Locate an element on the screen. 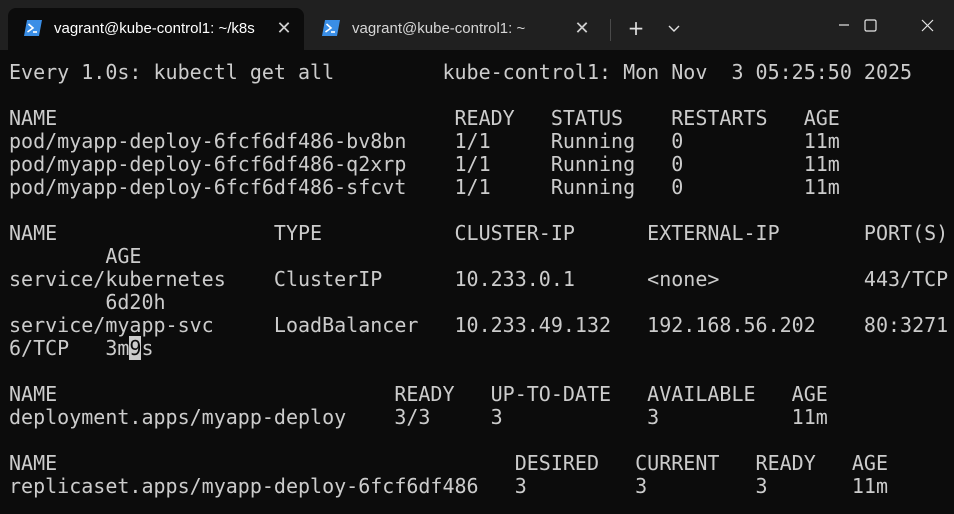 The width and height of the screenshot is (954, 514). tab-home: vagrant@kube-control1: ~ ✕ is located at coordinates (458, 29).